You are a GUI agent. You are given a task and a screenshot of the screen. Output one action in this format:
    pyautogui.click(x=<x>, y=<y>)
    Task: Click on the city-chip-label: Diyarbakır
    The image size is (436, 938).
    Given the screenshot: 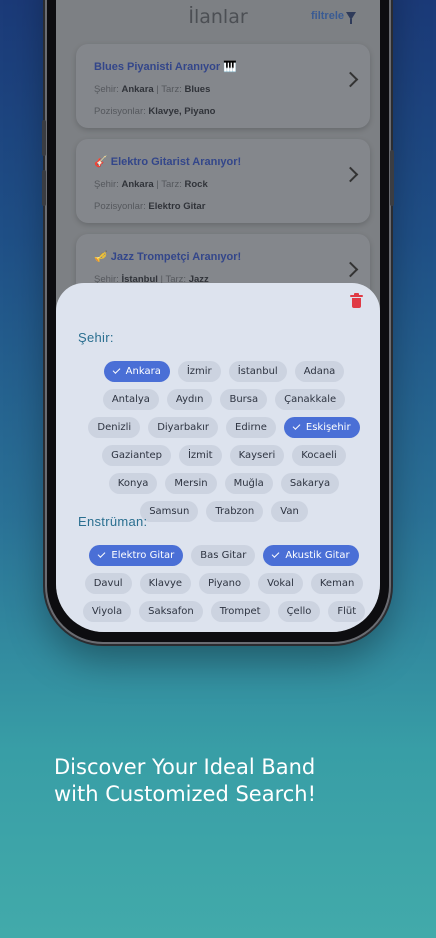 What is the action you would take?
    pyautogui.click(x=183, y=427)
    